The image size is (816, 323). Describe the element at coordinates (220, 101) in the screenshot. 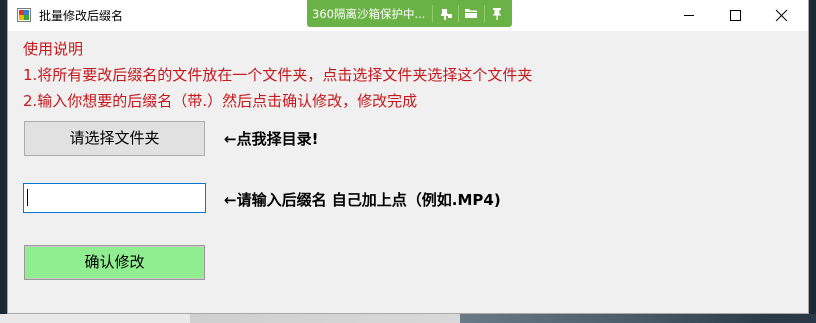

I see `instruction-line-2: 2.输入你想要的后缀名（带.）然后点击确认修改，修改完成` at that location.